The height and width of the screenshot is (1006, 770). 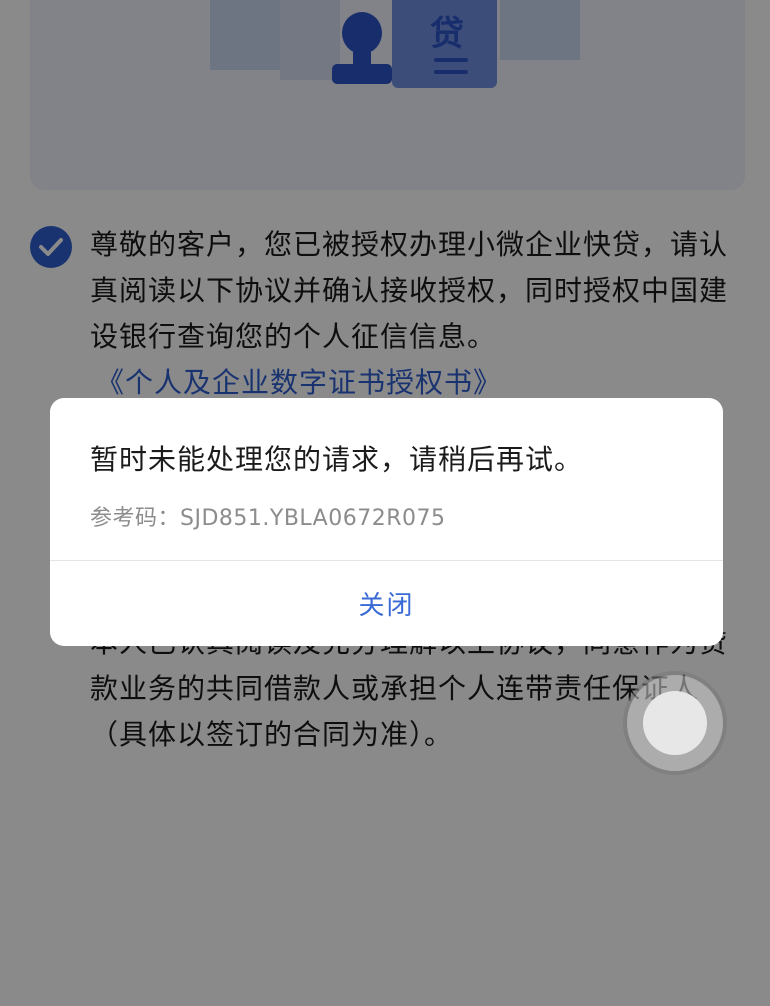 What do you see at coordinates (337, 459) in the screenshot?
I see `error-message: 暂时未能处理您的请求，请稍后再试。` at bounding box center [337, 459].